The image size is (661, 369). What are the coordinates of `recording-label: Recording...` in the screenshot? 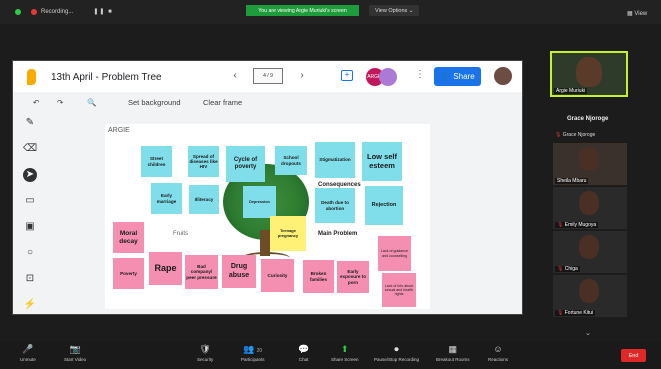 It's located at (57, 11).